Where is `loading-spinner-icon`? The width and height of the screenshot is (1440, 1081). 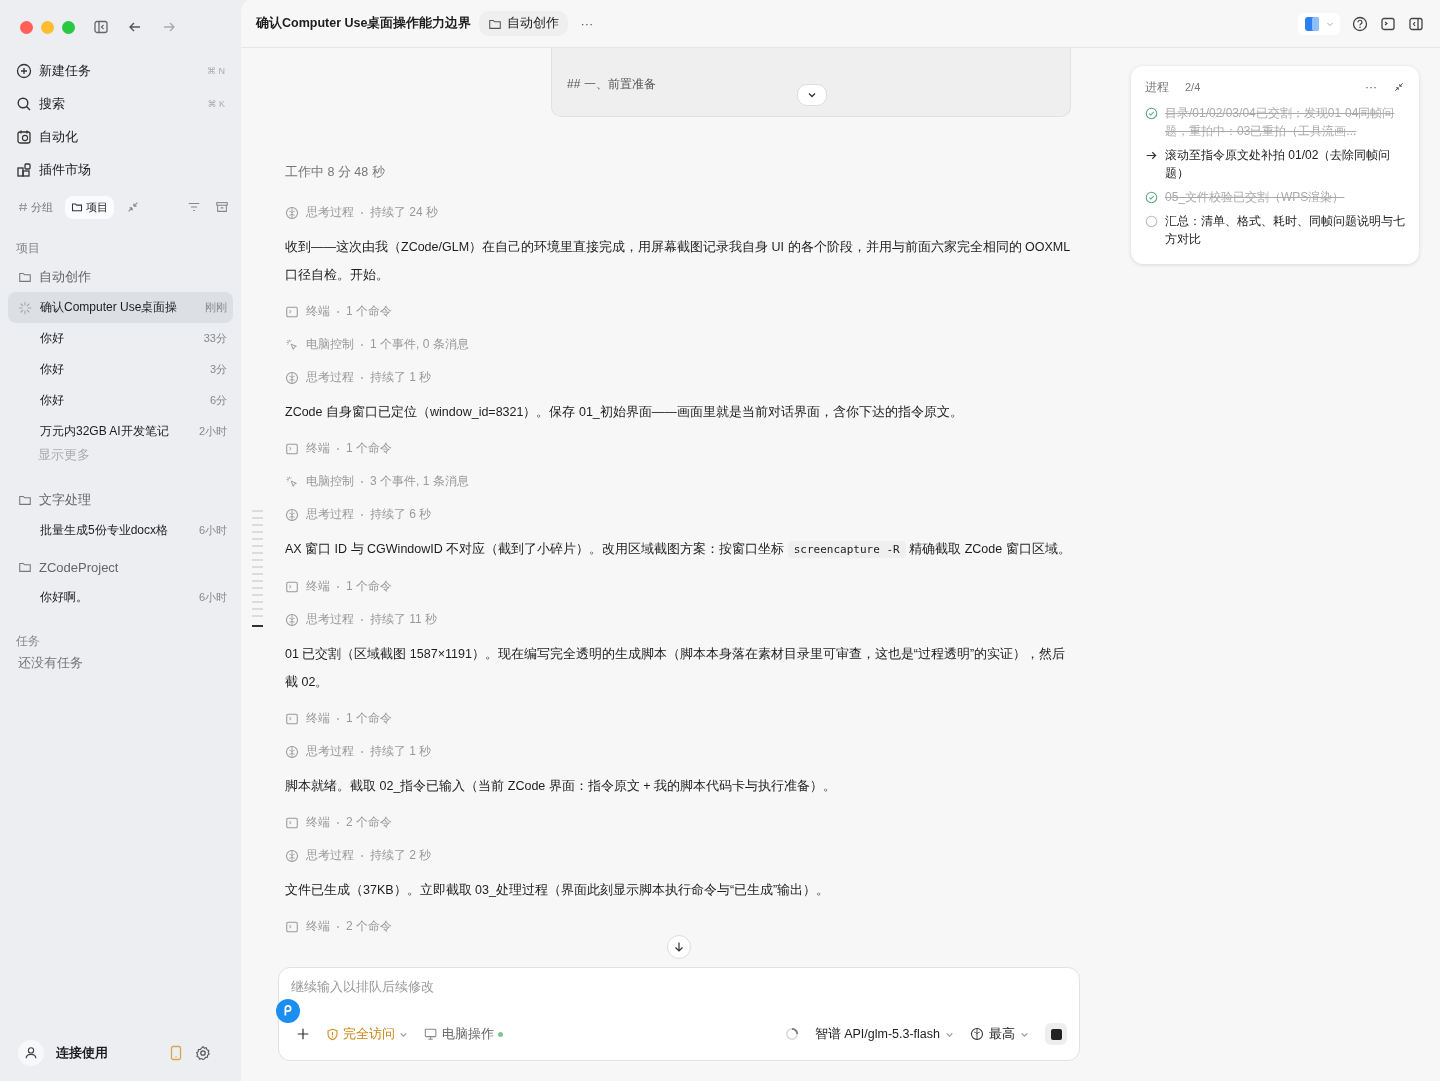 loading-spinner-icon is located at coordinates (791, 1034).